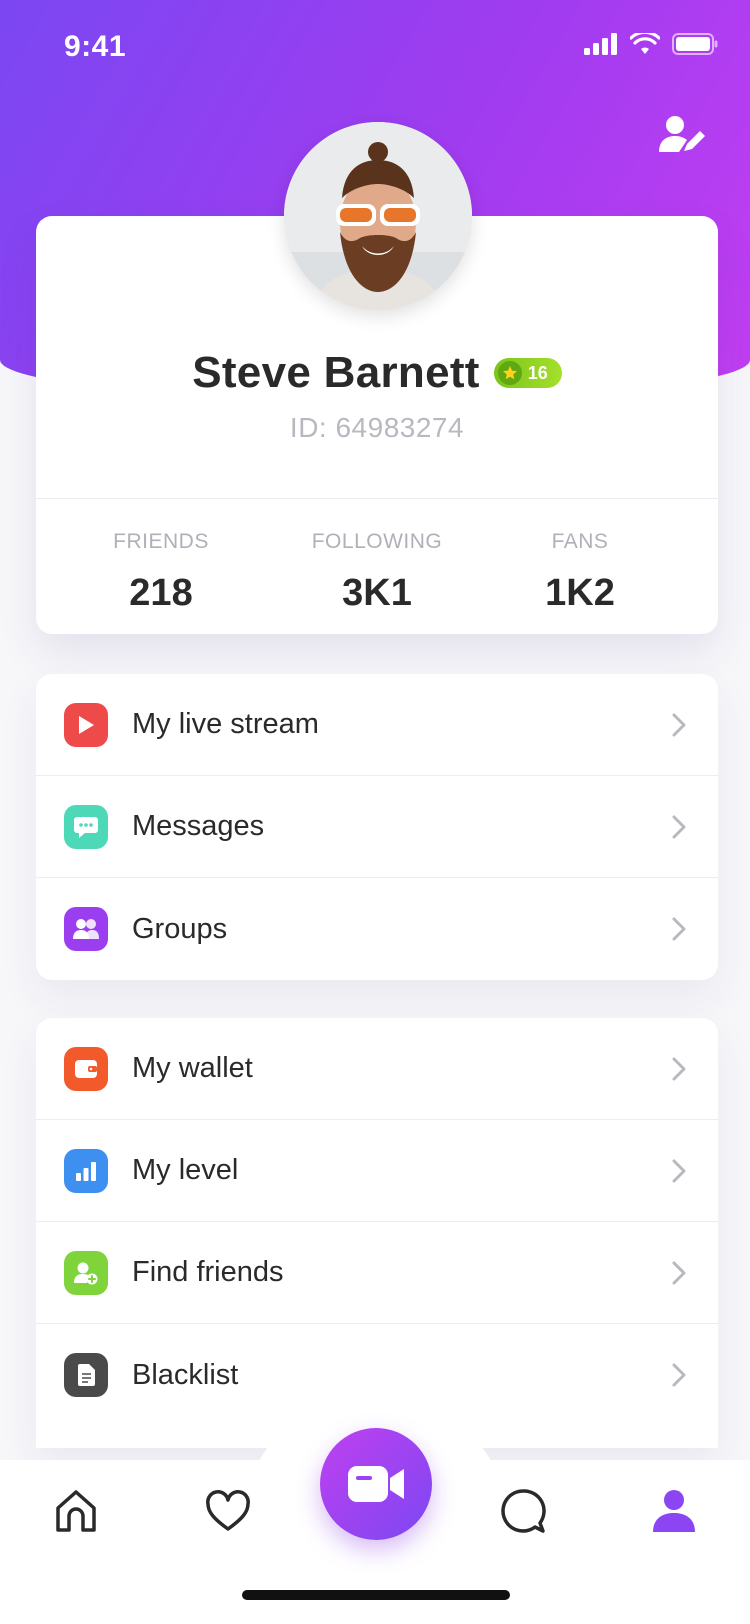 The height and width of the screenshot is (1624, 750). I want to click on home-icon, so click(76, 1511).